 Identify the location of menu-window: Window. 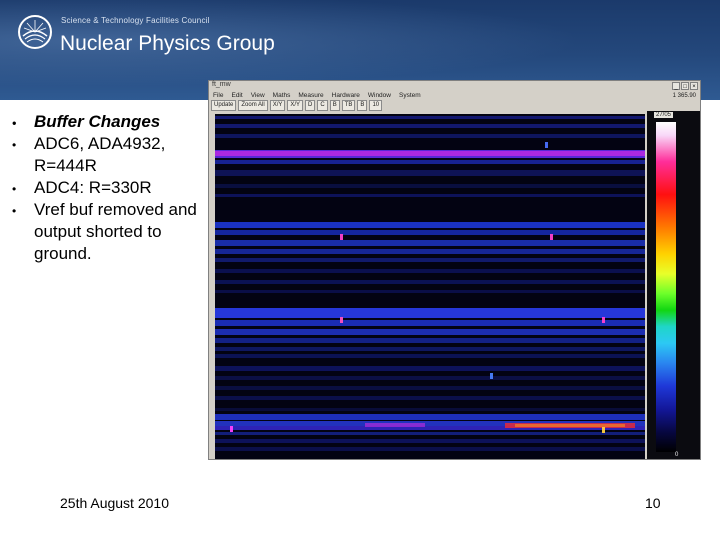
(379, 96).